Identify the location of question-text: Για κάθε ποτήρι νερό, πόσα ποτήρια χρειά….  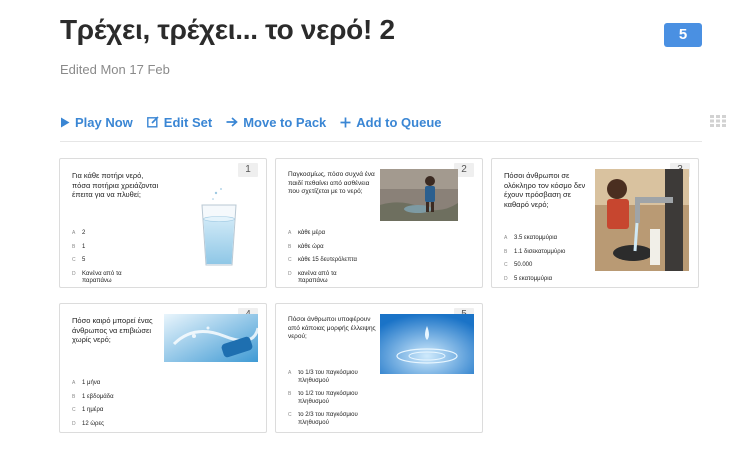
(115, 185).